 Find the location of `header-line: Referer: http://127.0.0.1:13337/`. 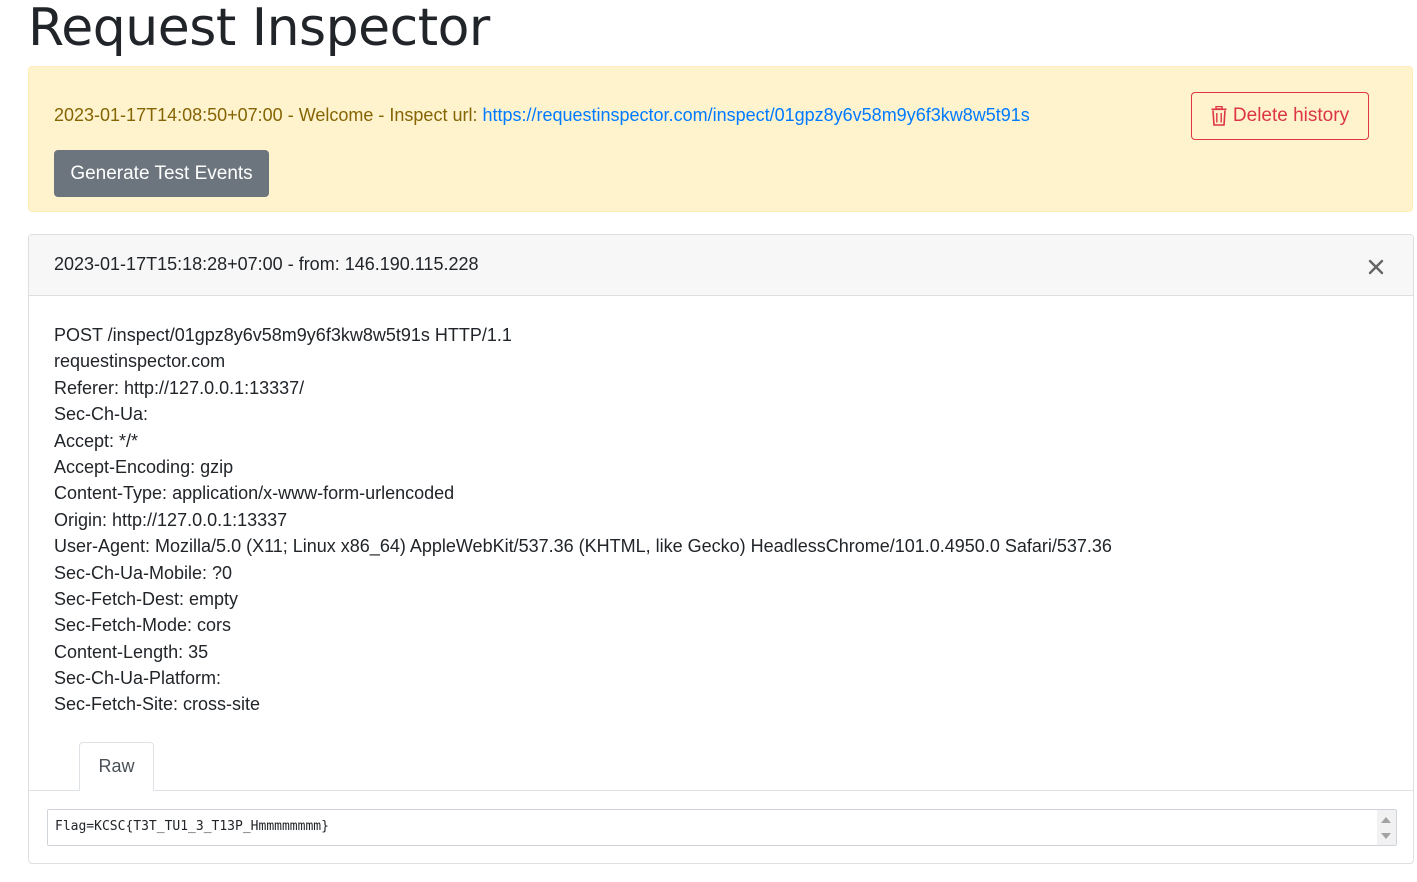

header-line: Referer: http://127.0.0.1:13337/ is located at coordinates (179, 387).